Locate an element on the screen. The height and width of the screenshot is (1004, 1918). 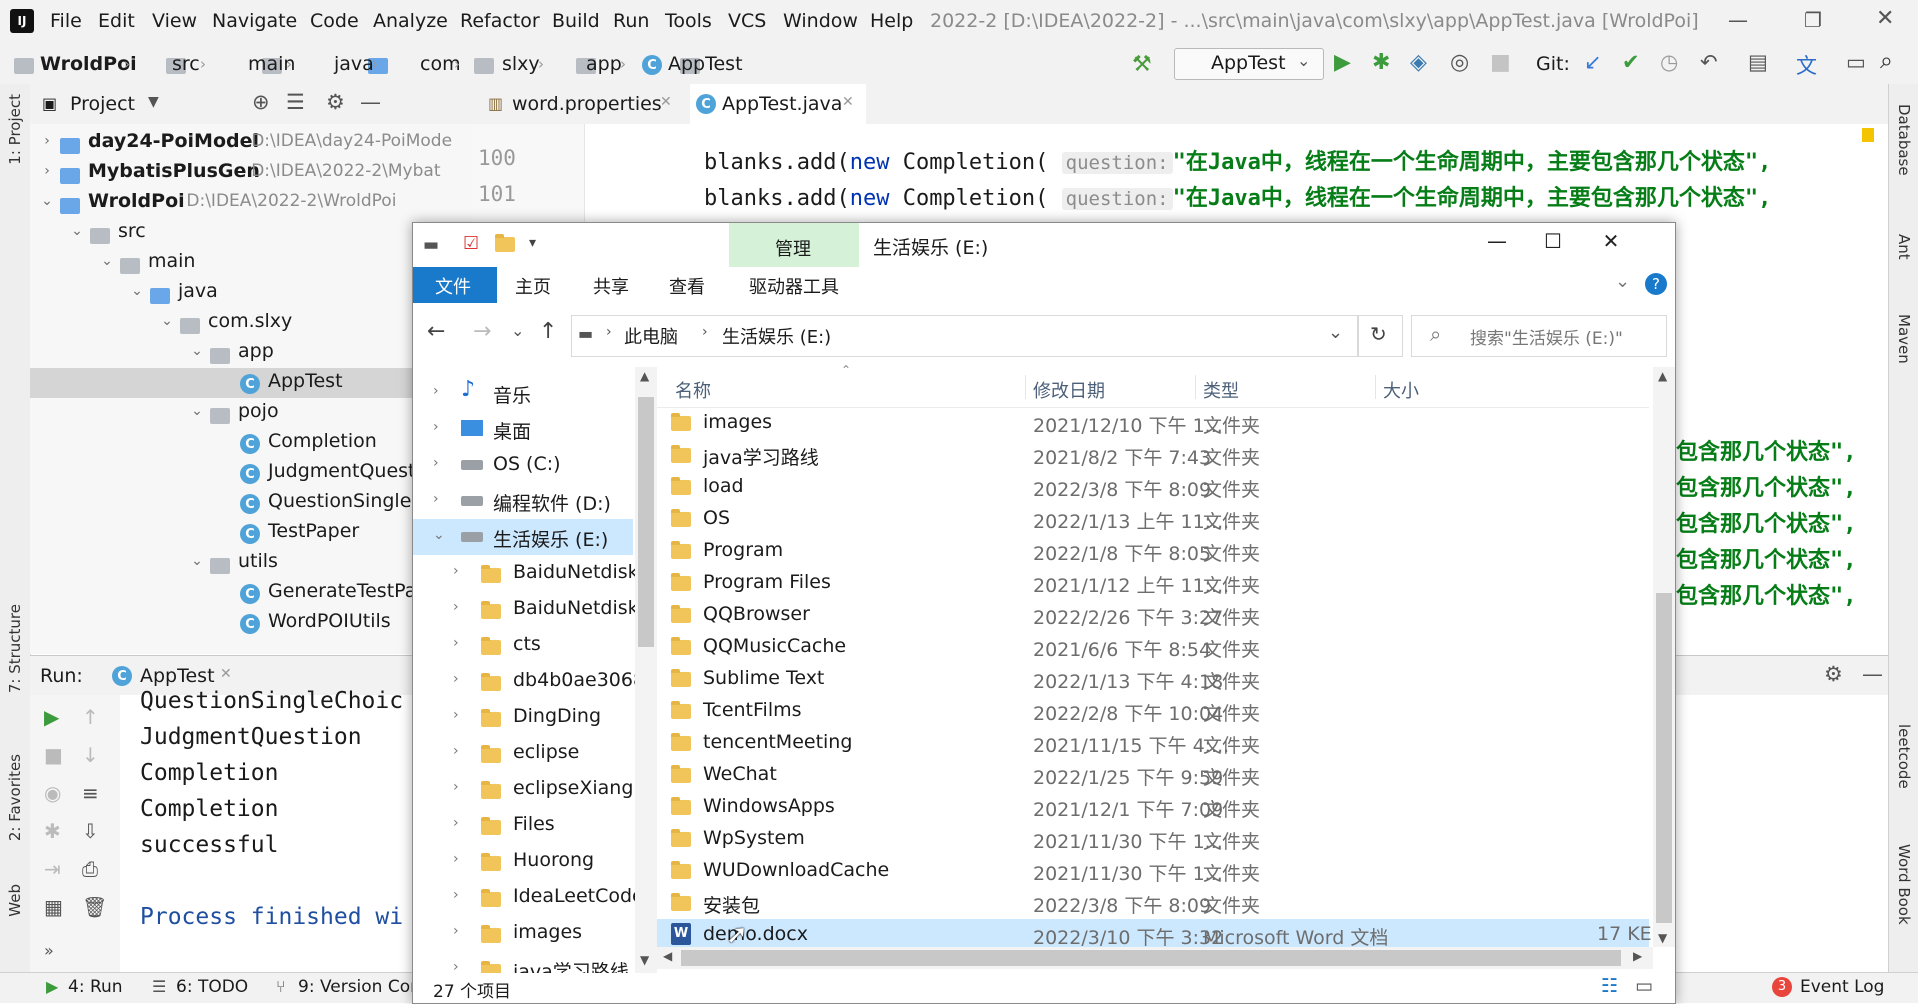
ribbon-tab-view: 查看 is located at coordinates (687, 286).